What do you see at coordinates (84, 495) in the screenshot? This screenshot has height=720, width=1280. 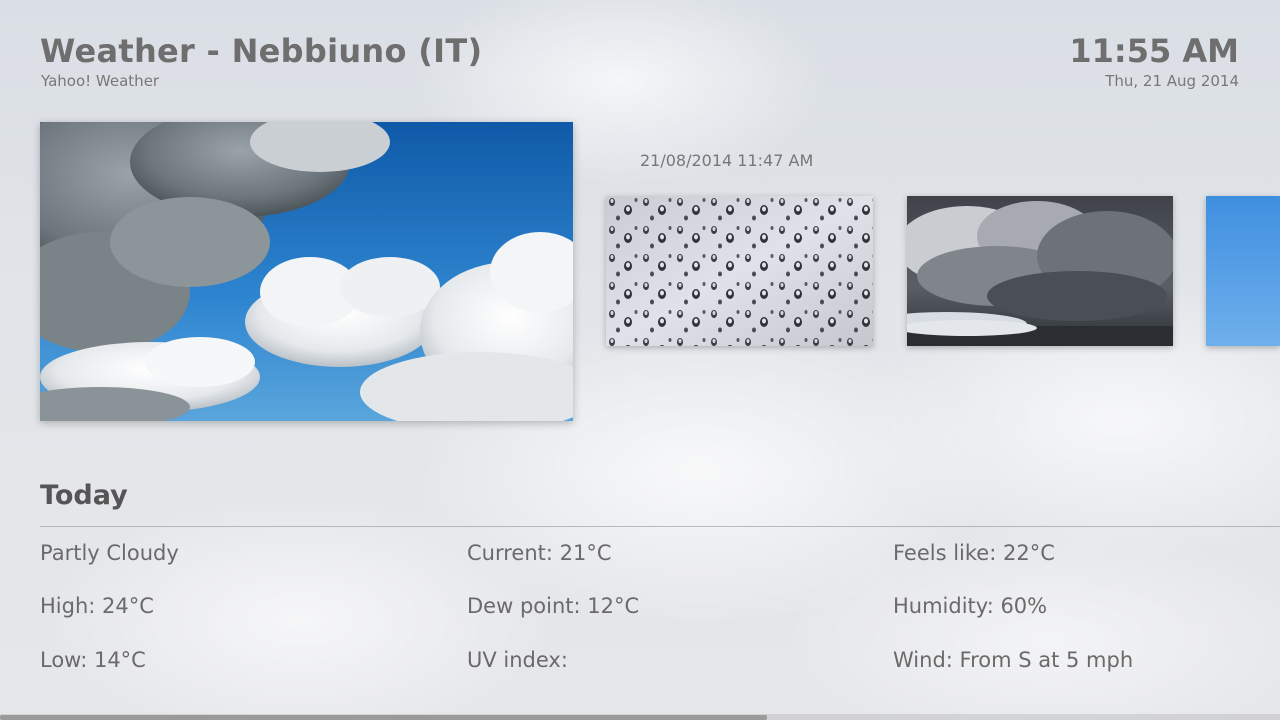 I see `today-heading: Today` at bounding box center [84, 495].